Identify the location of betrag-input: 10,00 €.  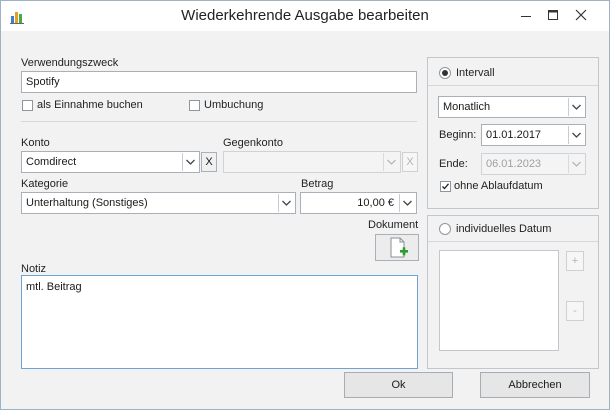
(358, 203).